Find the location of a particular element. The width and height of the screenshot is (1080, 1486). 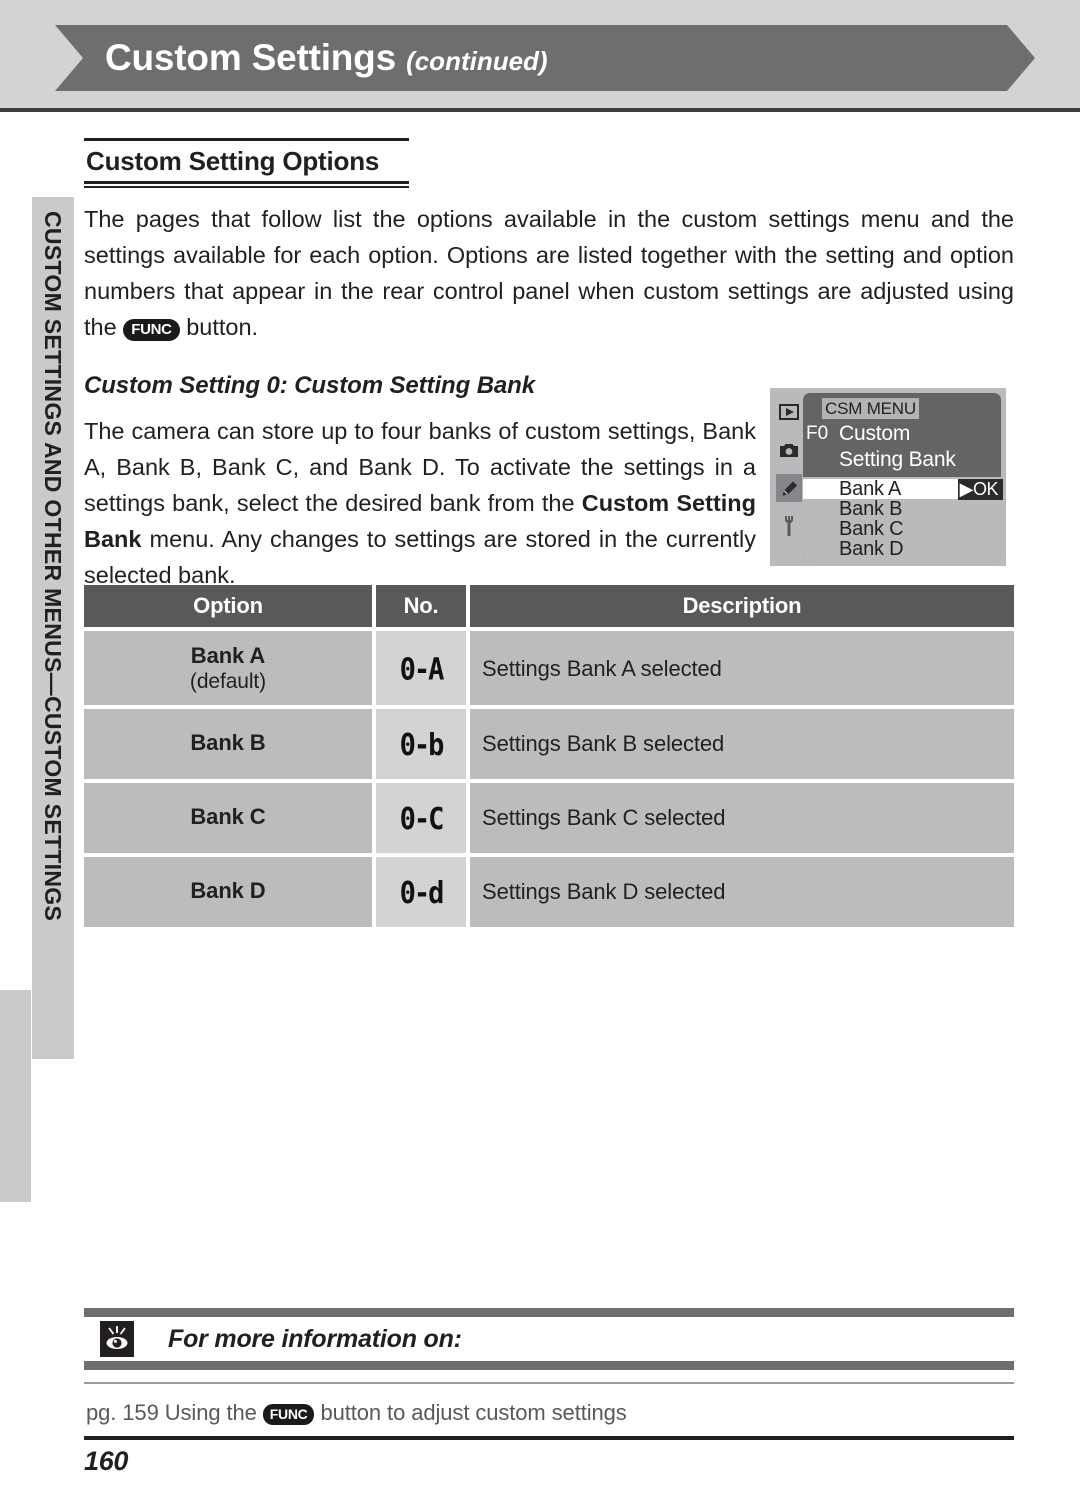

table-cell-no: 0-b is located at coordinates (421, 744).